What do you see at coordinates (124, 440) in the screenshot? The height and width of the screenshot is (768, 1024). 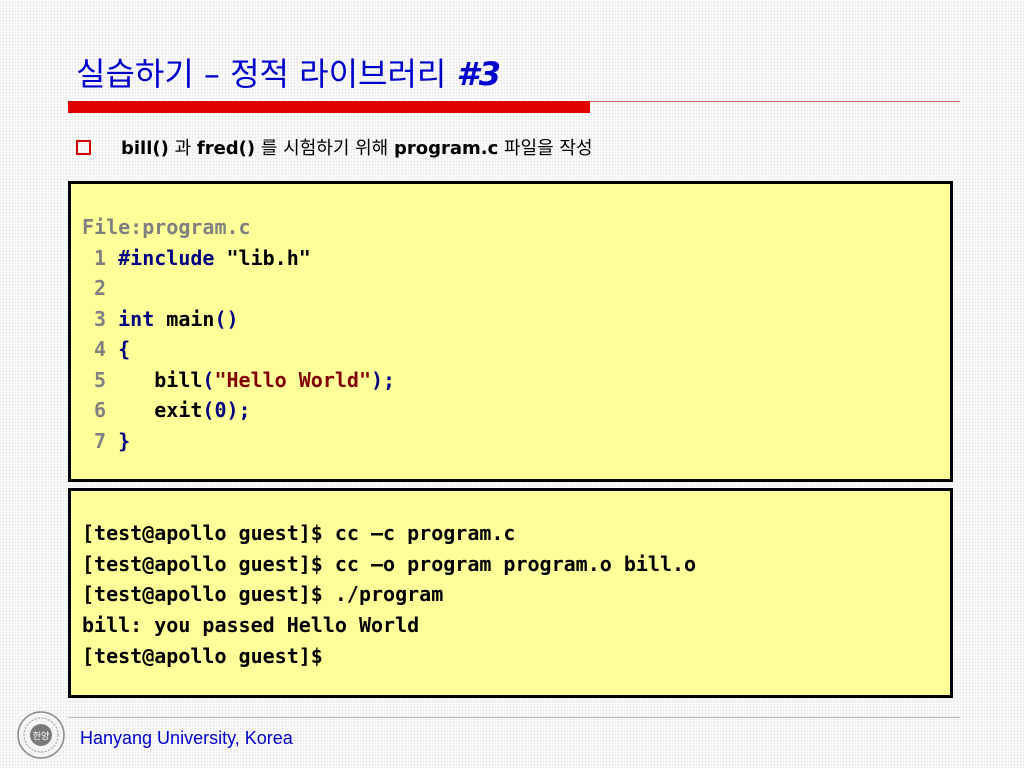 I see `code-brace: }` at bounding box center [124, 440].